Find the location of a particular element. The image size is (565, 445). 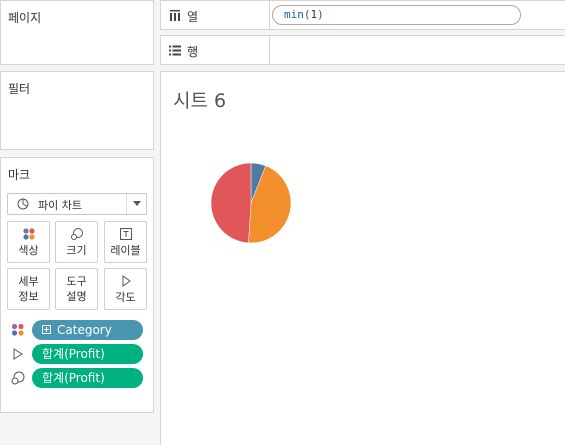

label-button: 레이블 is located at coordinates (125, 242).